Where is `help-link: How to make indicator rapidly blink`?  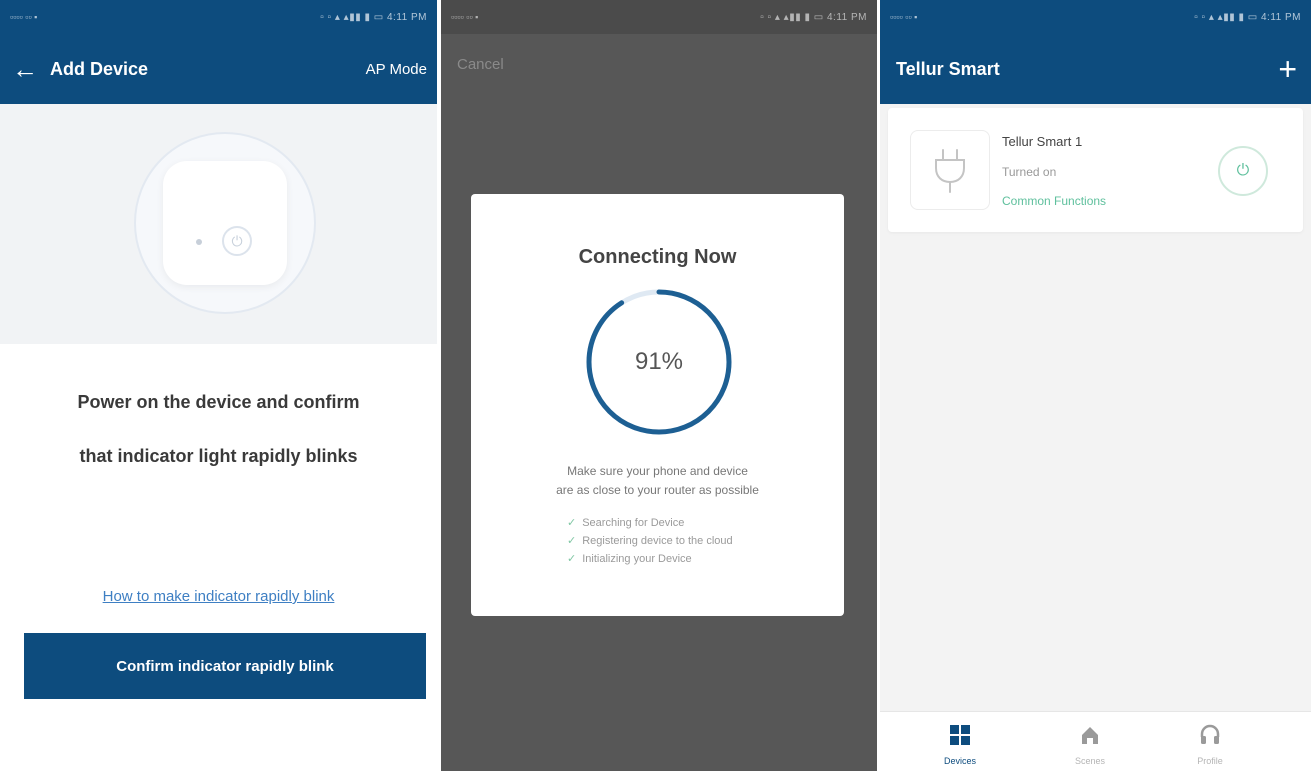 help-link: How to make indicator rapidly blink is located at coordinates (218, 596).